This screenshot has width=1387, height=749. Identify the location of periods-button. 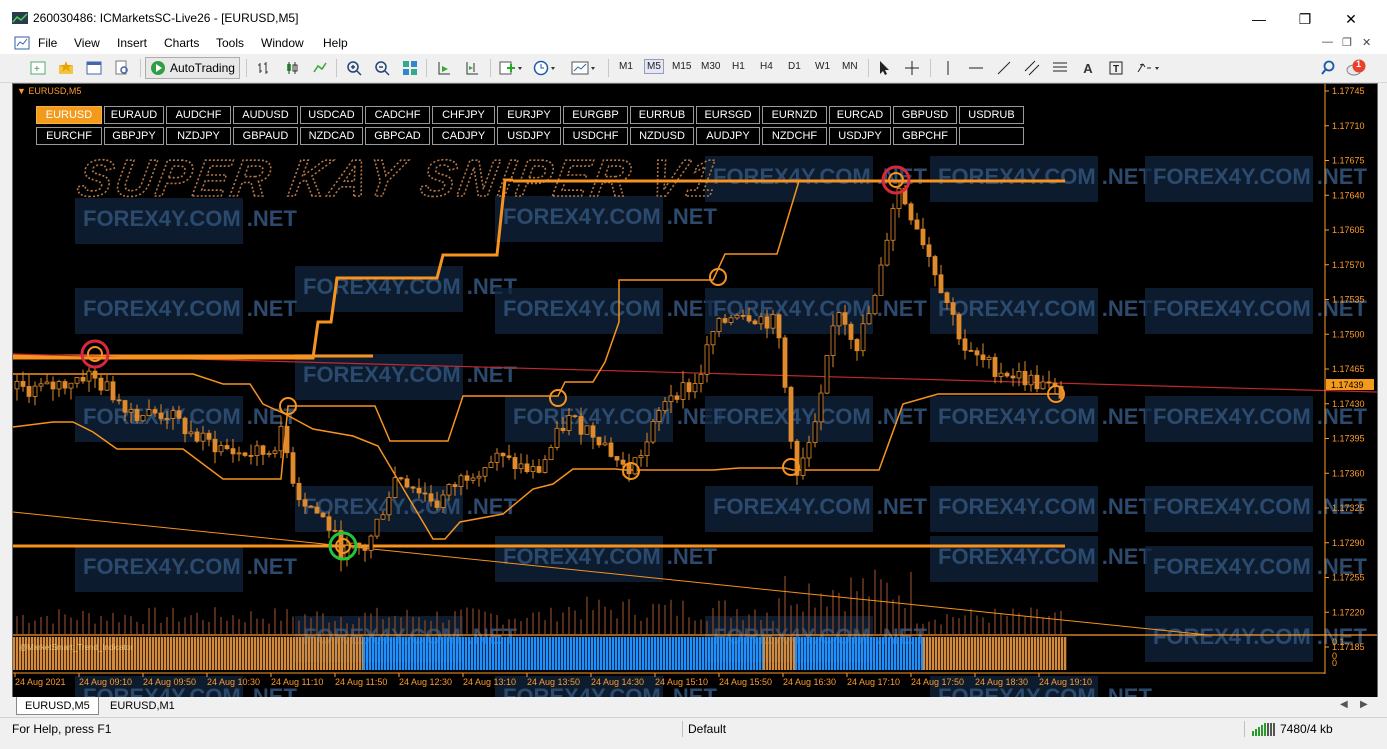
(545, 68).